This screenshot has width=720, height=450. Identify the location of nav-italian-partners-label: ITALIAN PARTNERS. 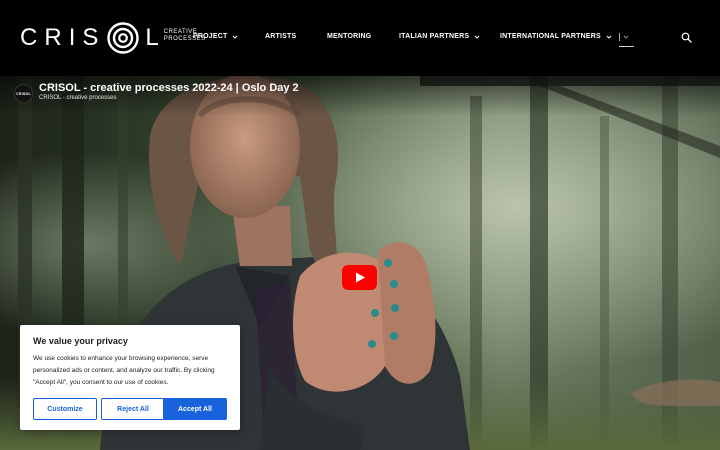
(434, 36).